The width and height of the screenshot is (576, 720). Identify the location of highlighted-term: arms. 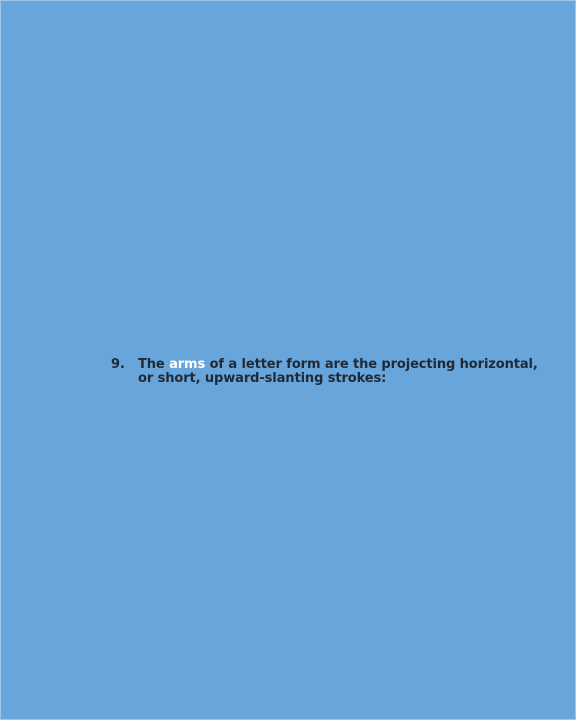
(187, 364).